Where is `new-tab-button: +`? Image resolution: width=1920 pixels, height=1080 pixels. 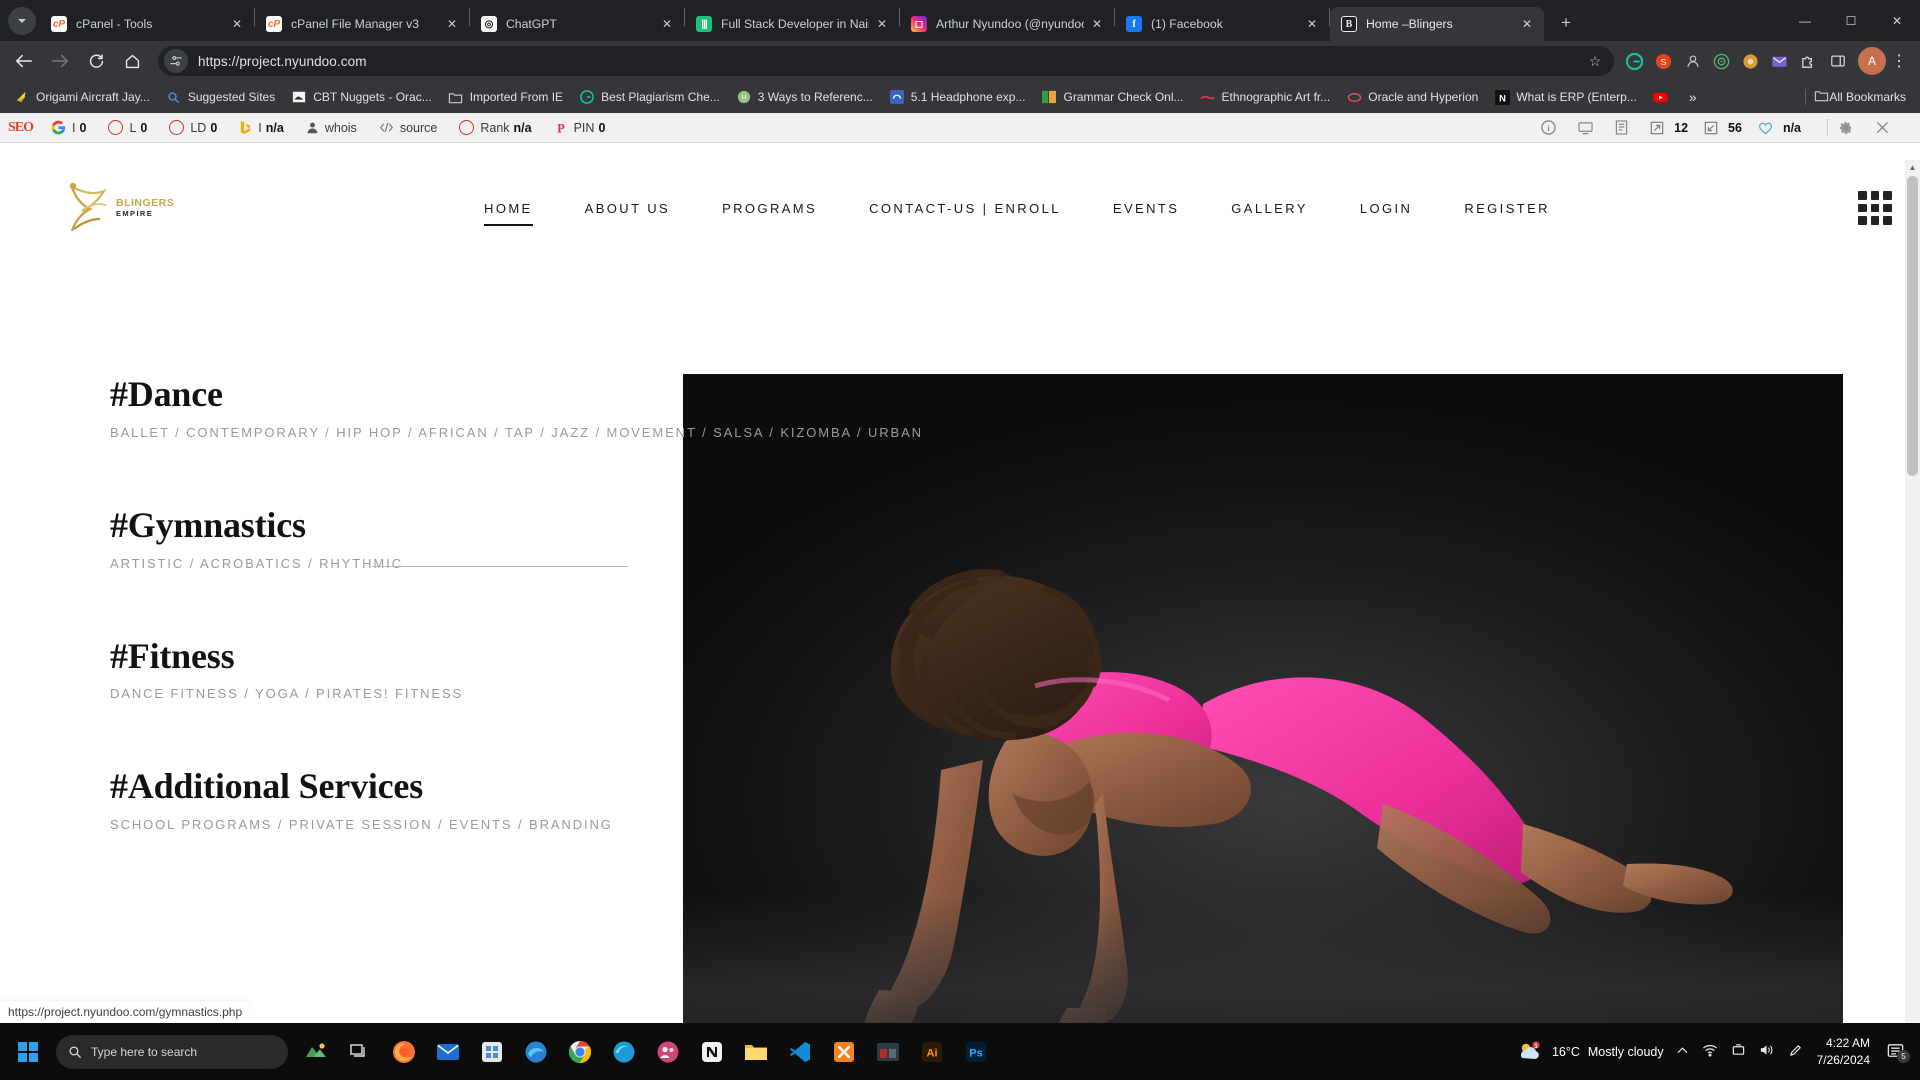
new-tab-button: + is located at coordinates (1566, 23).